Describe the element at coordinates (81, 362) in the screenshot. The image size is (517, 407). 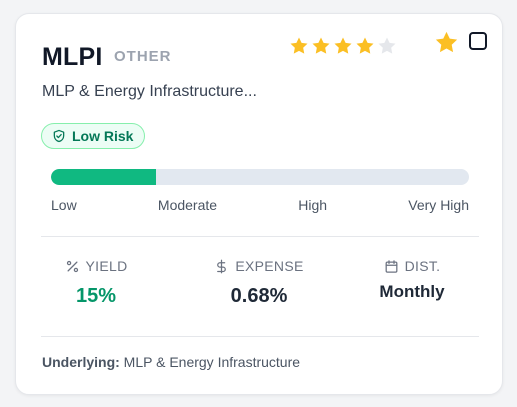
I see `underlying-label: Underlying:` at that location.